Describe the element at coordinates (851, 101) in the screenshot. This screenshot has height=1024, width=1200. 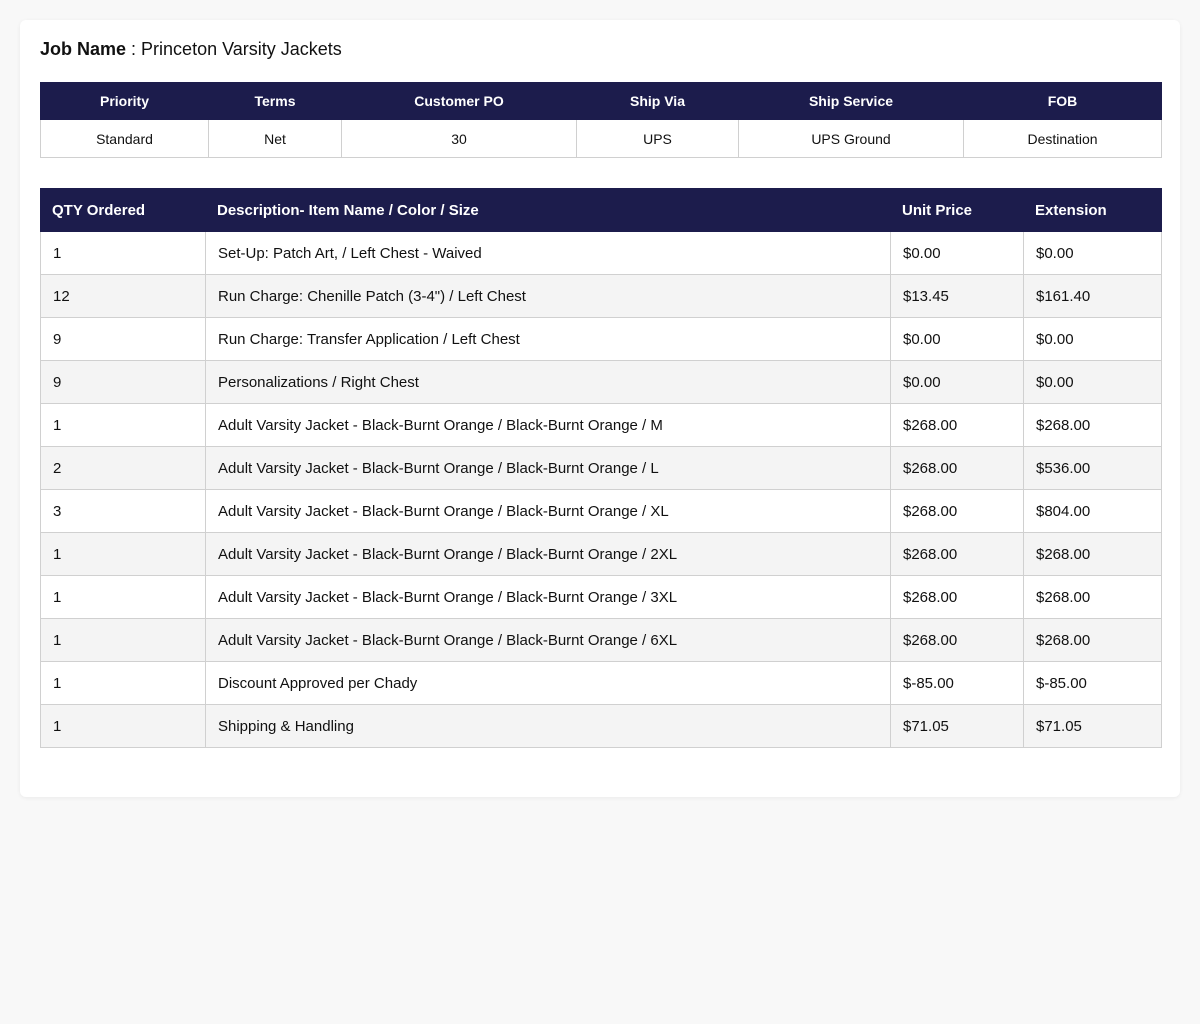
I see `header-ship-service: Ship Service` at that location.